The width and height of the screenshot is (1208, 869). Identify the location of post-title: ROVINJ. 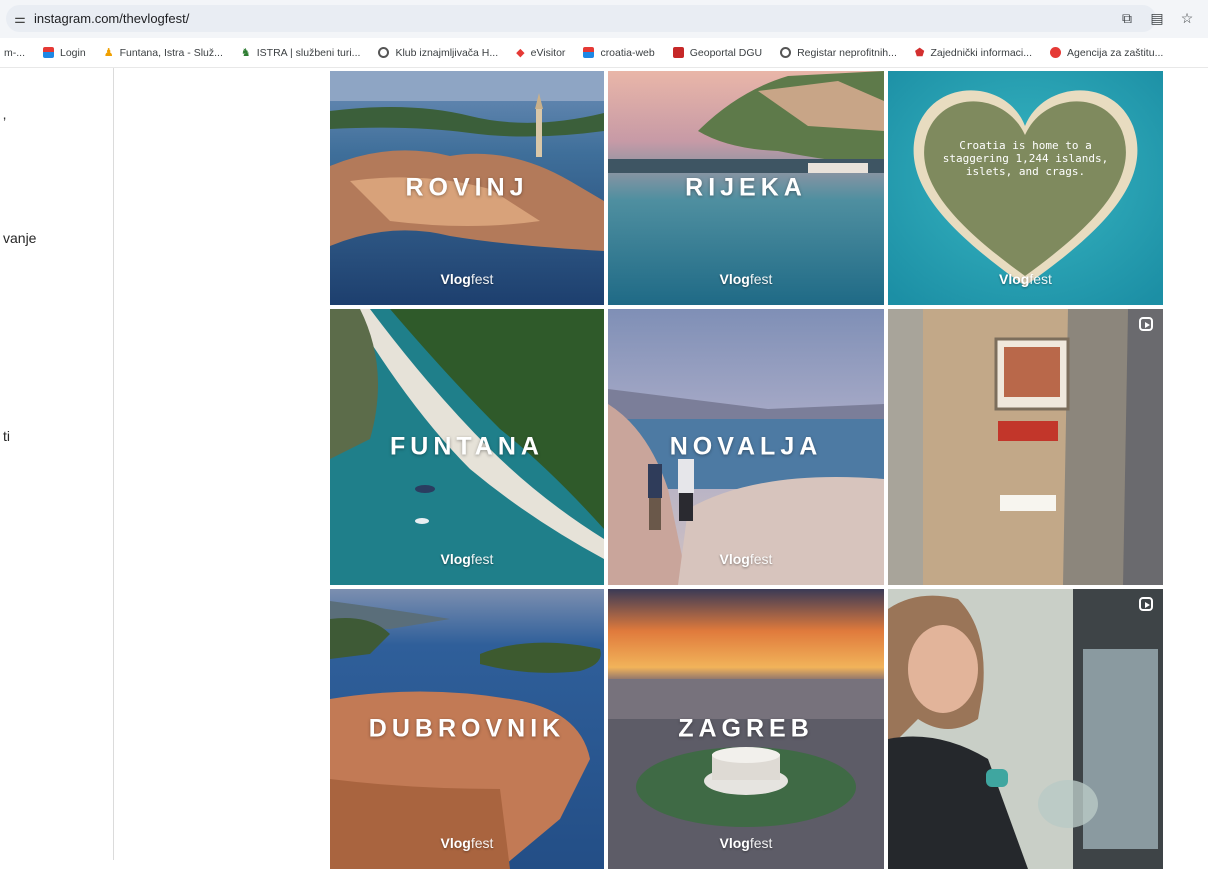
(467, 187).